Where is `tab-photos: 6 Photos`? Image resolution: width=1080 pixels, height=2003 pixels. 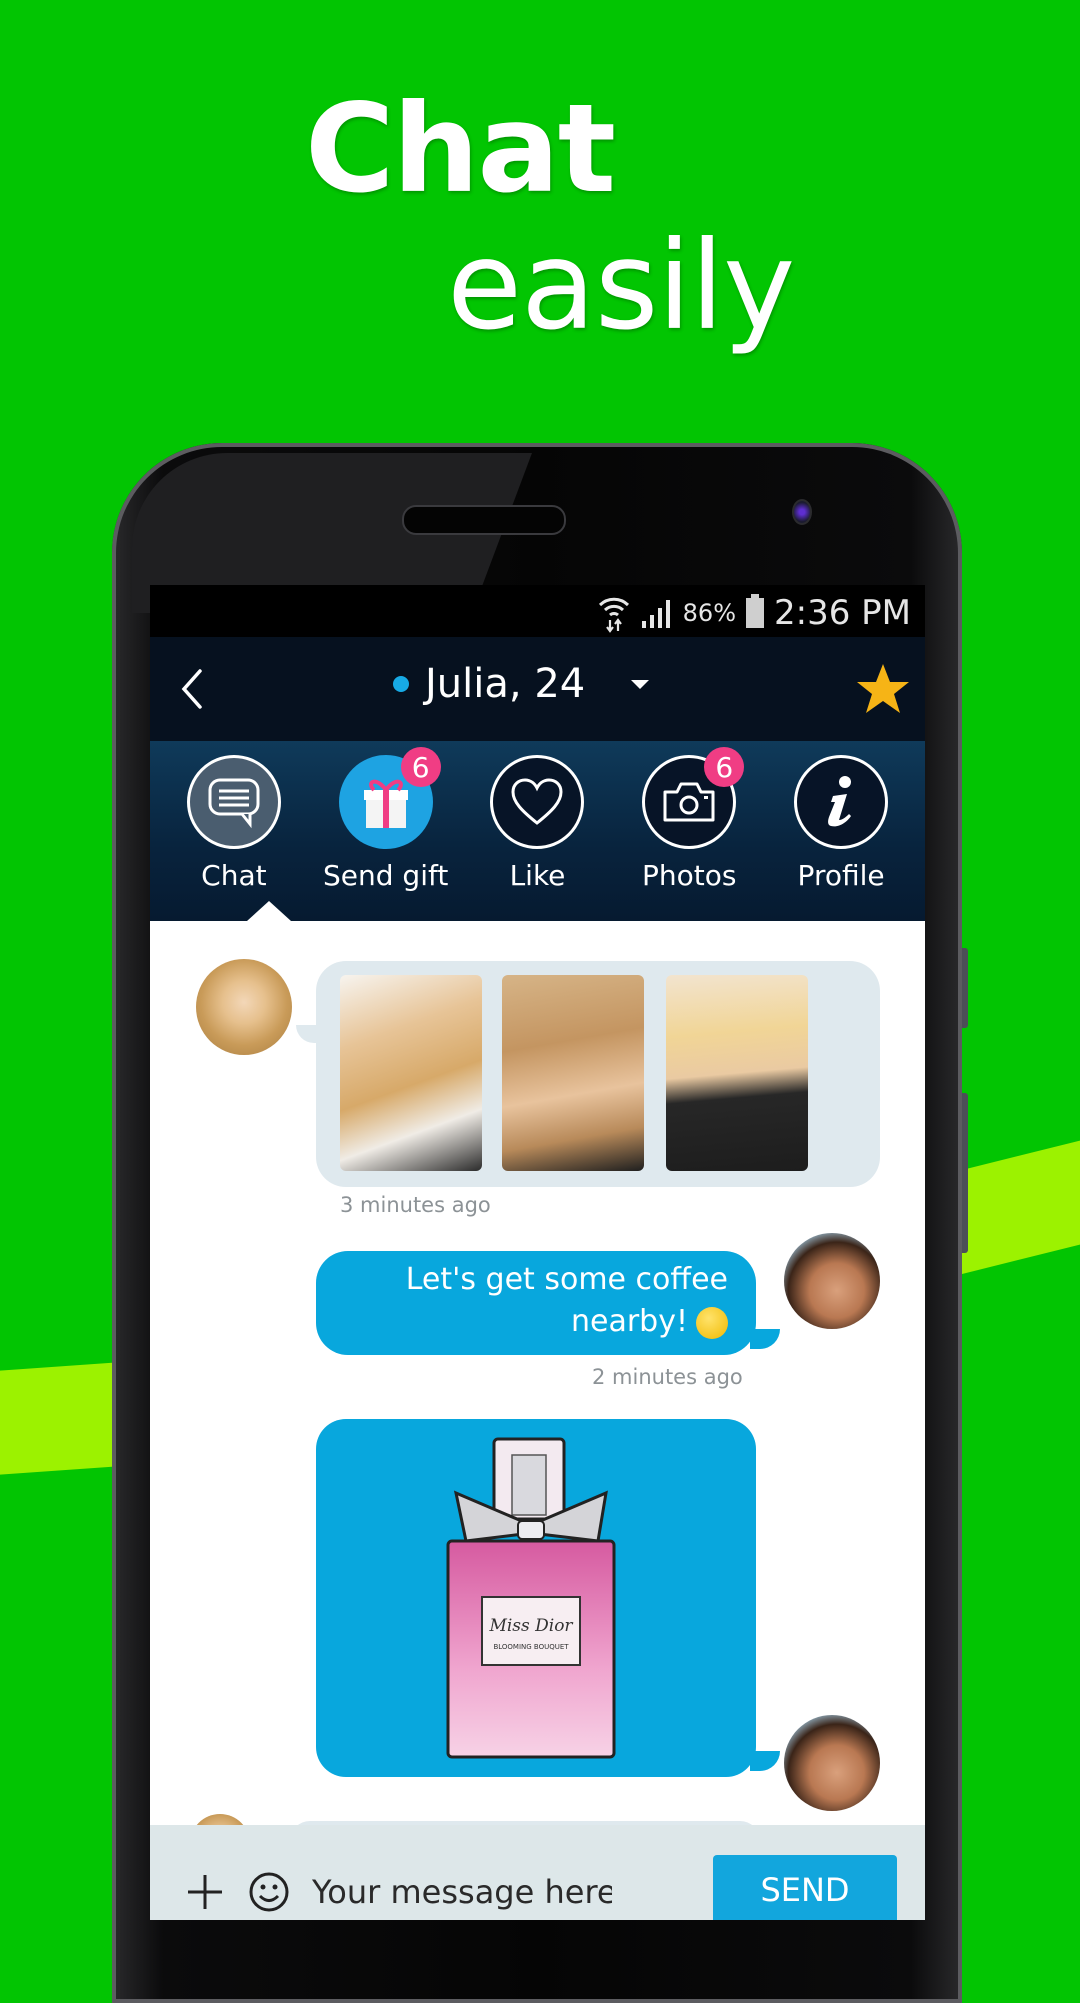
tab-photos: 6 Photos is located at coordinates (689, 831).